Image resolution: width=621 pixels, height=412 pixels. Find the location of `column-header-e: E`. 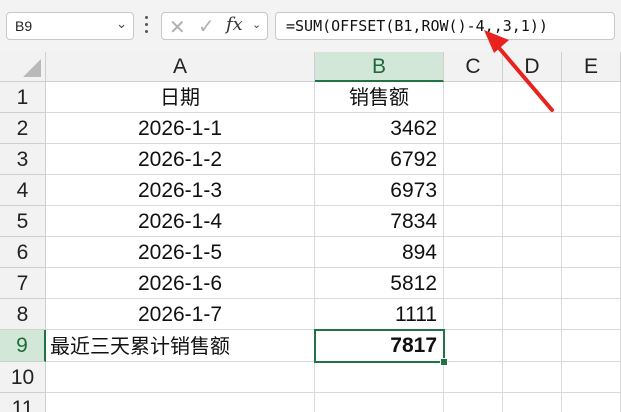

column-header-e: E is located at coordinates (591, 67).